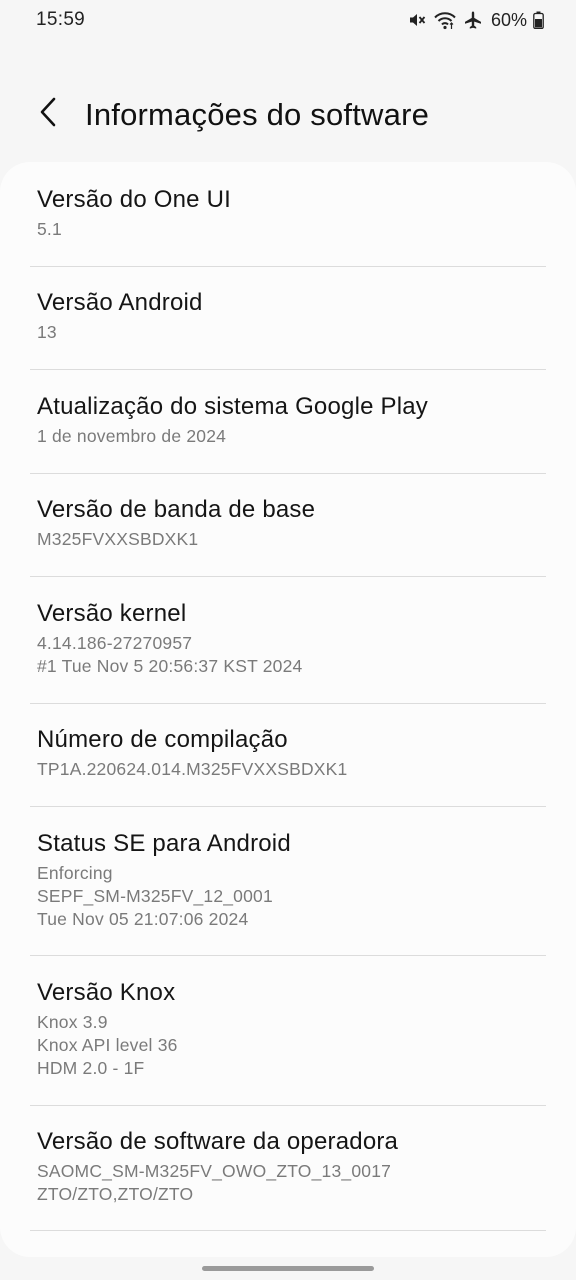 Image resolution: width=576 pixels, height=1280 pixels. I want to click on list-item-value: 1 de novembro de 2024, so click(132, 436).